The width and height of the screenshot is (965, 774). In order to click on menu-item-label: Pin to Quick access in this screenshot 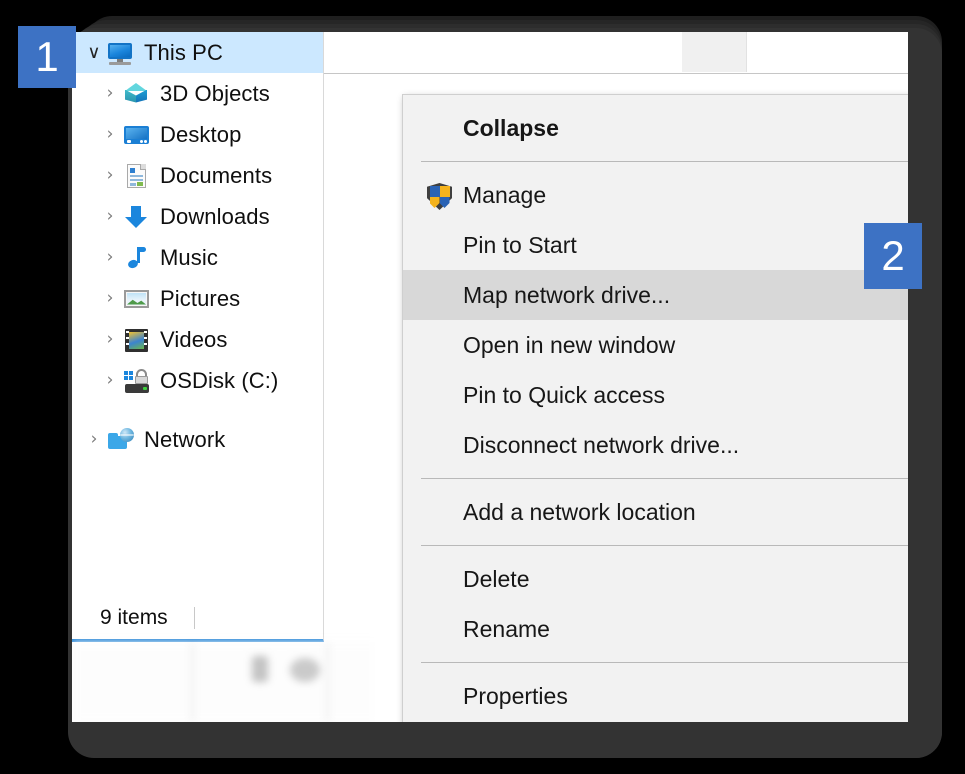, I will do `click(564, 394)`.